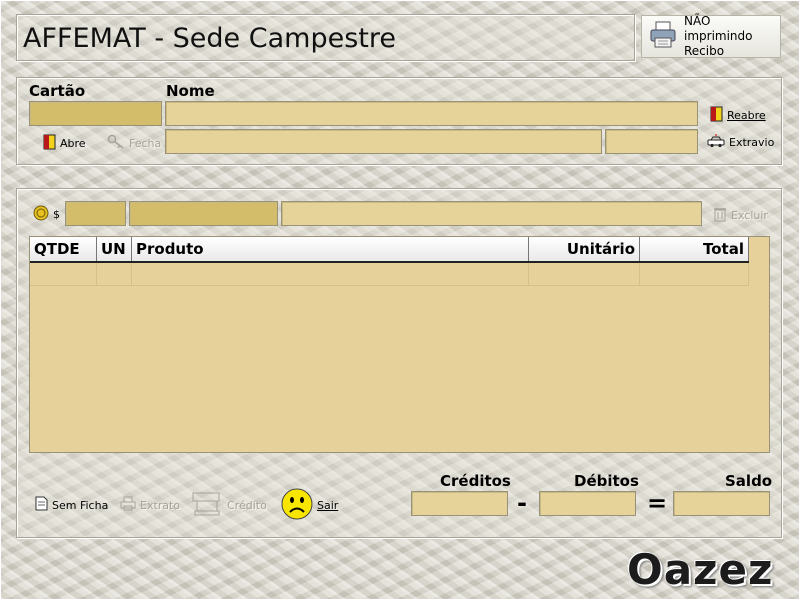  What do you see at coordinates (704, 51) in the screenshot?
I see `print-toggle-line2: Recibo` at bounding box center [704, 51].